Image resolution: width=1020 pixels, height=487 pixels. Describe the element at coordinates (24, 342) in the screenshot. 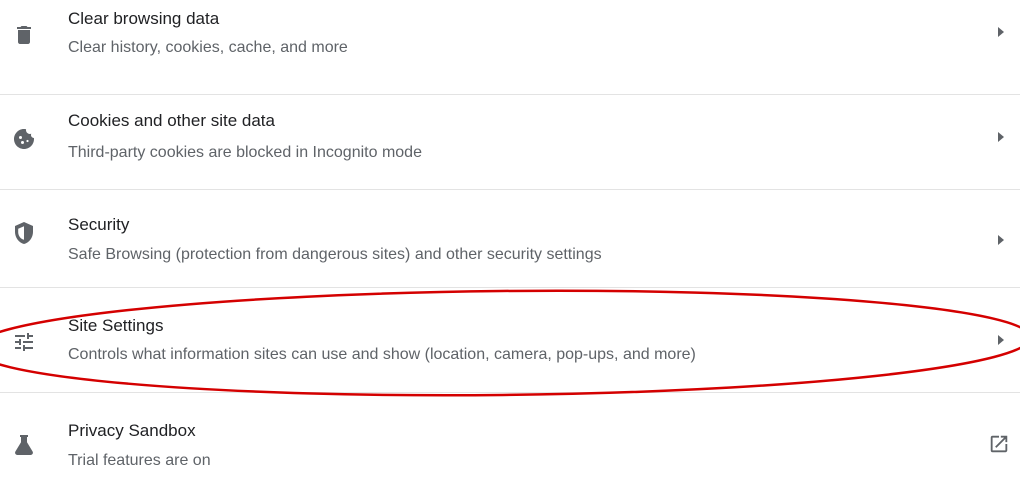

I see `sliders-icon` at that location.